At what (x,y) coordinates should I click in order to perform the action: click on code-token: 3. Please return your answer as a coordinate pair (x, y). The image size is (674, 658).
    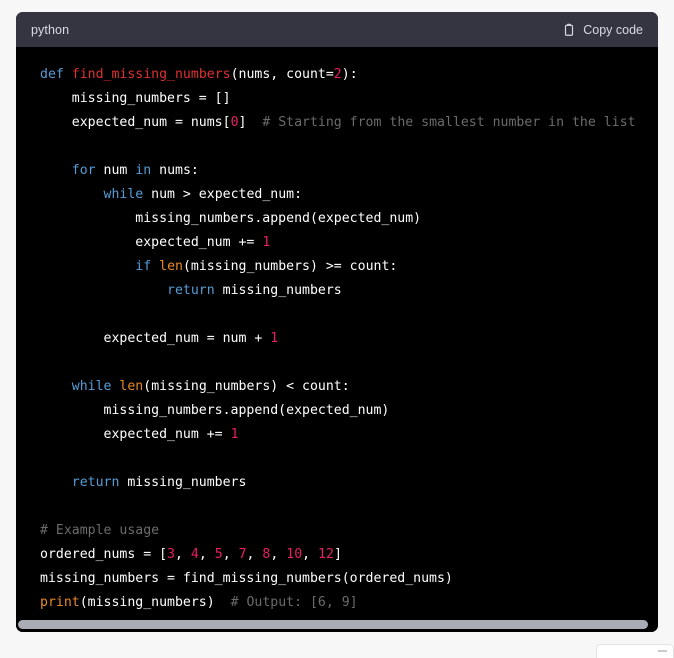
    Looking at the image, I should click on (171, 554).